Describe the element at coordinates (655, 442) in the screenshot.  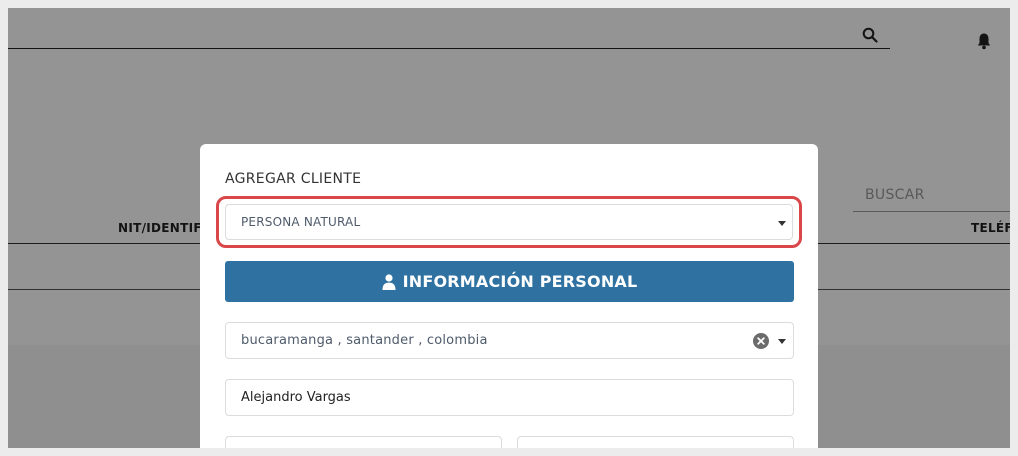
I see `field-right` at that location.